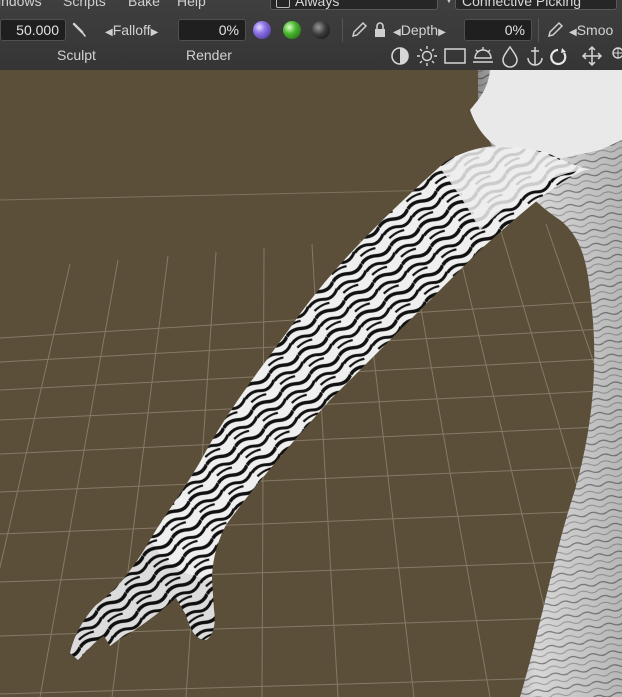 This screenshot has width=622, height=697. What do you see at coordinates (33, 30) in the screenshot?
I see `strength-field: 50.000` at bounding box center [33, 30].